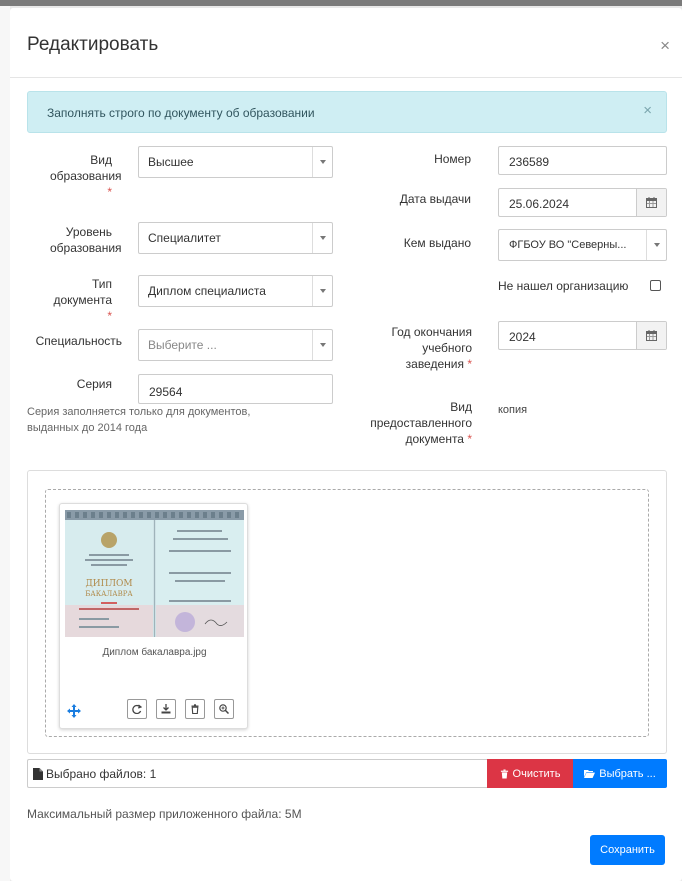  I want to click on alert-close-button: ×, so click(647, 110).